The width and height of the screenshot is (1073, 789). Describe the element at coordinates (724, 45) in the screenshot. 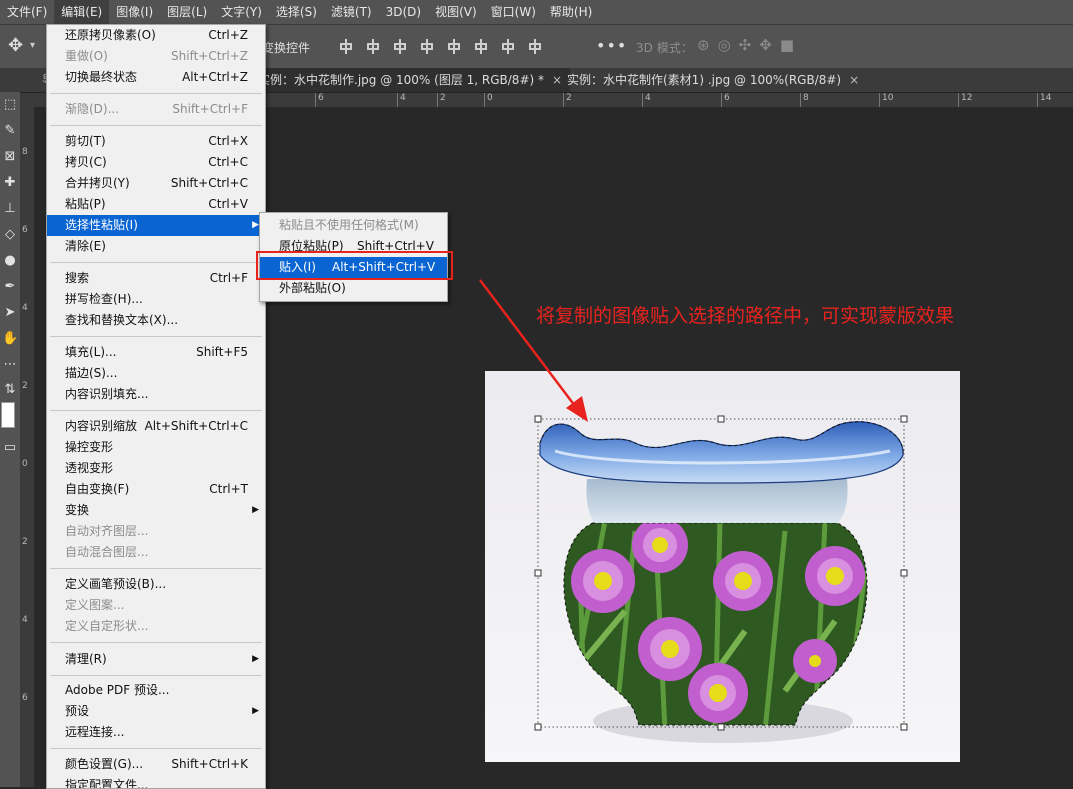

I see `3d-roll-icon: ◎` at that location.